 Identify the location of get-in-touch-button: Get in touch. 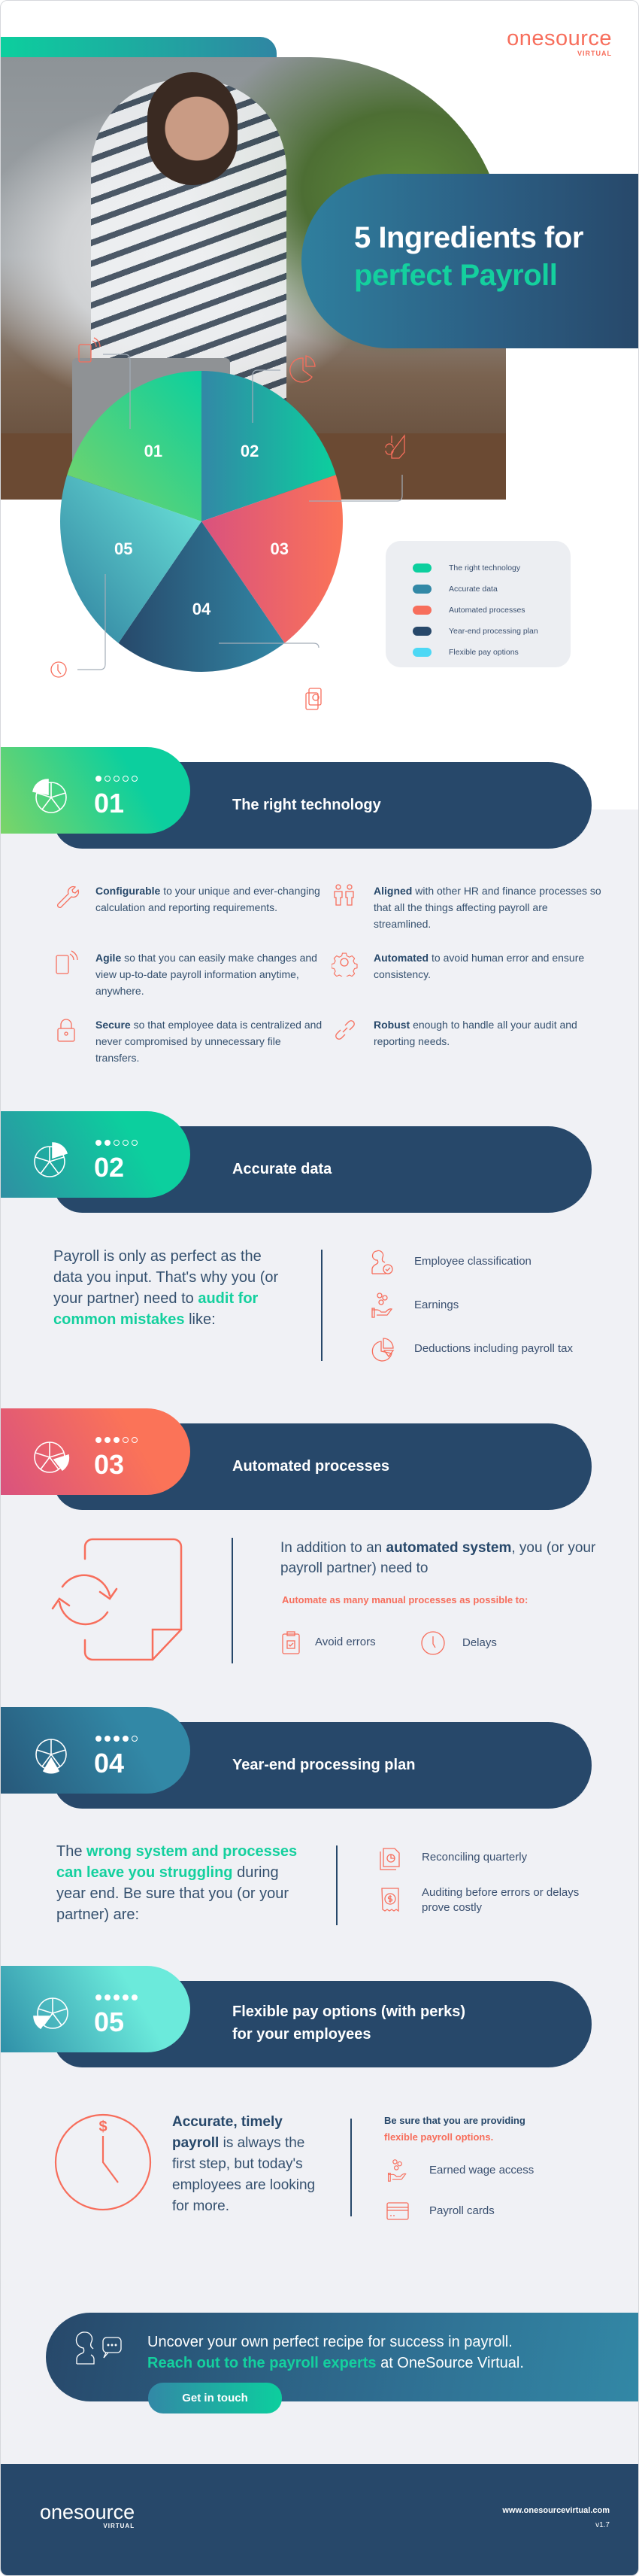
(215, 2398).